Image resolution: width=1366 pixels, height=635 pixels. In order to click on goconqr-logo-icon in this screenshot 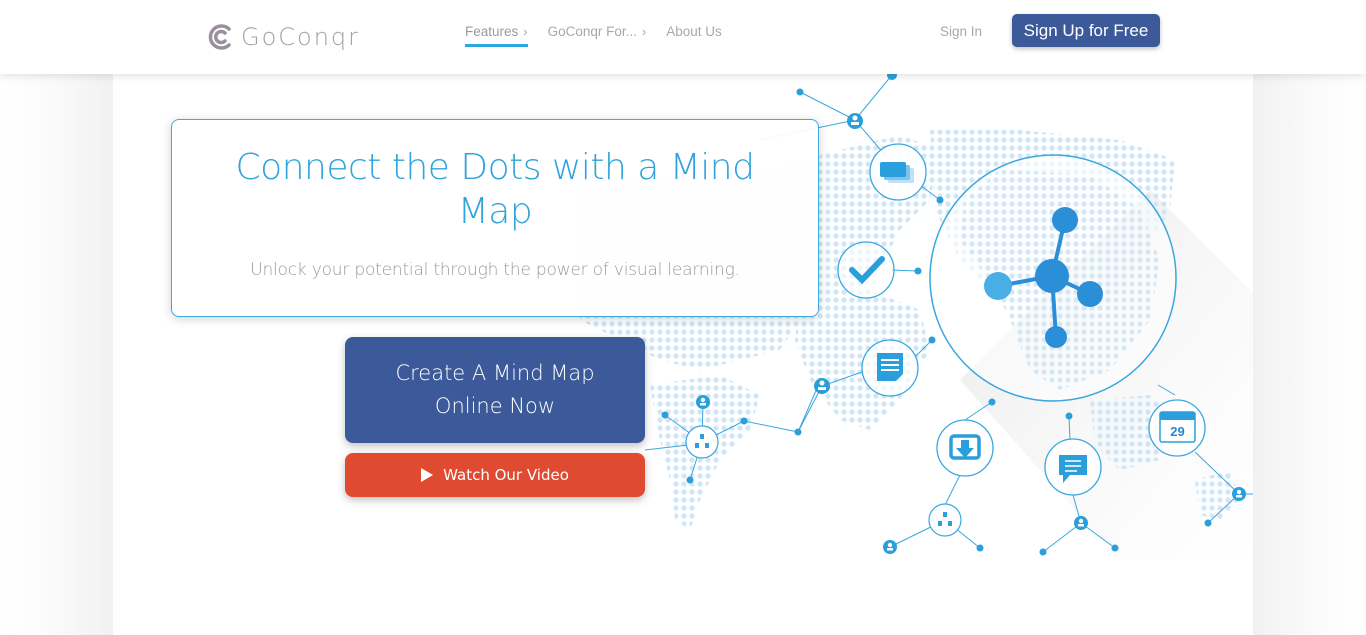, I will do `click(219, 37)`.